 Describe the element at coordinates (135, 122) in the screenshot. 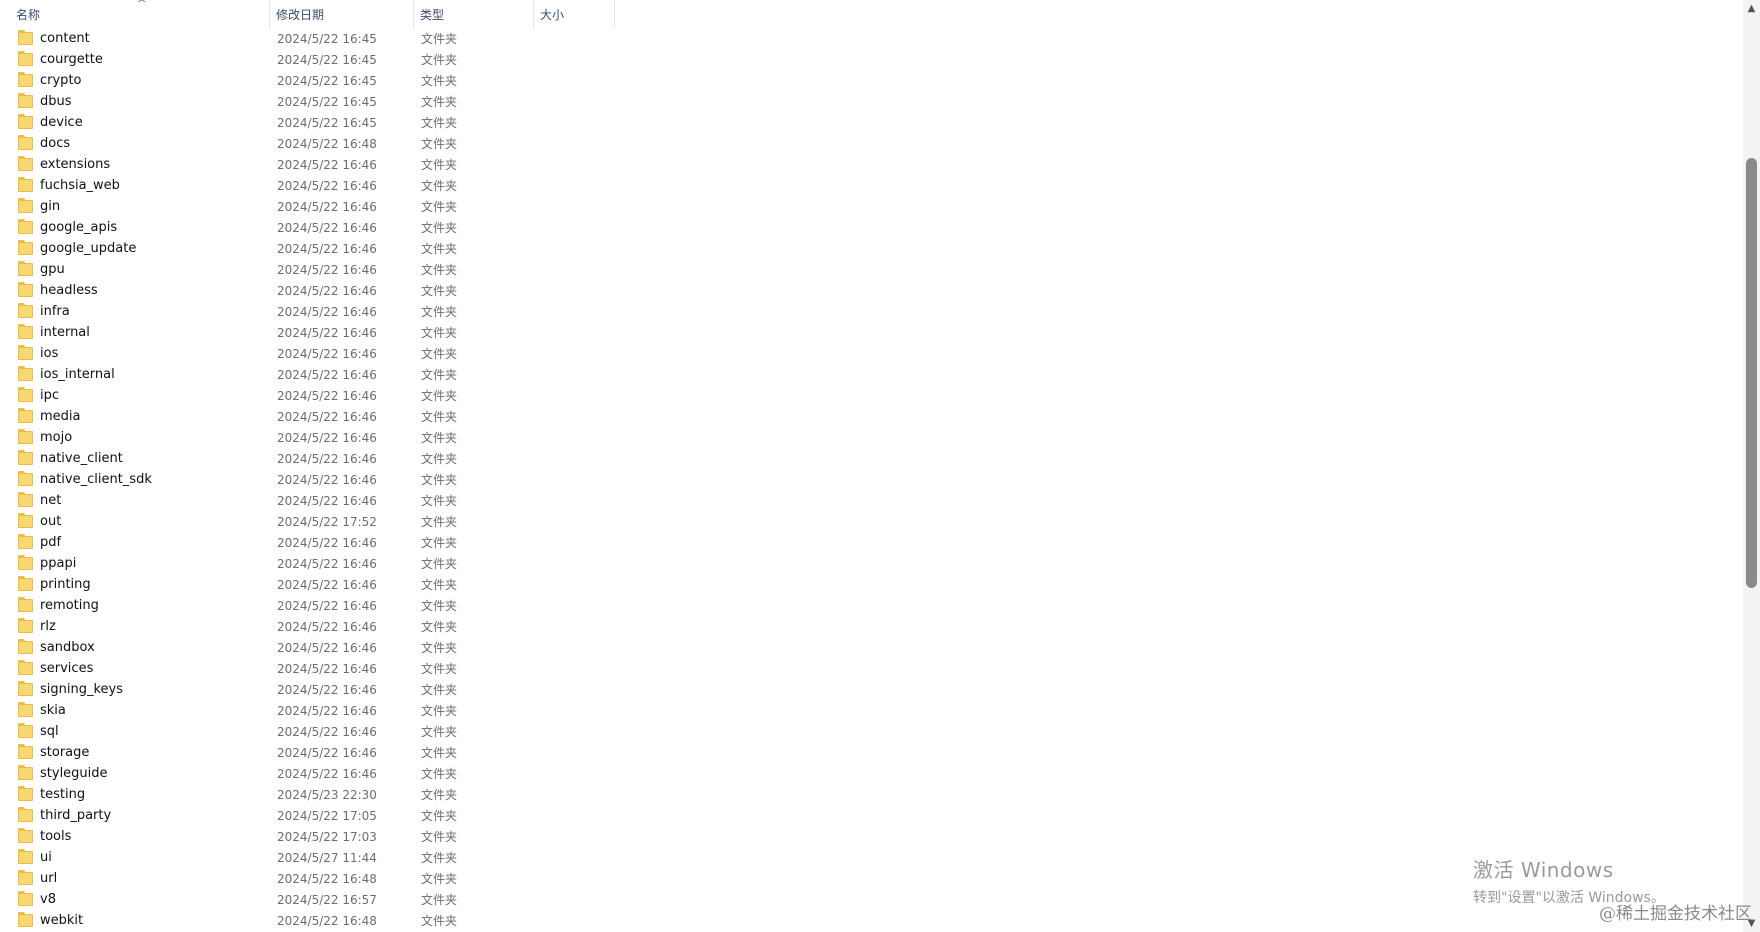

I see `name-cell: device` at that location.